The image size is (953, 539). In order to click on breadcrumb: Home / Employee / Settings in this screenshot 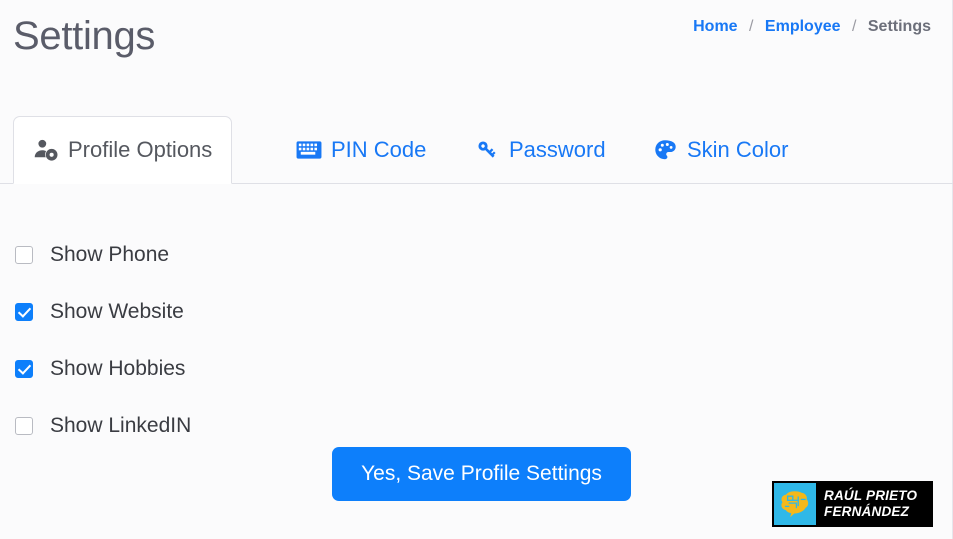, I will do `click(812, 27)`.